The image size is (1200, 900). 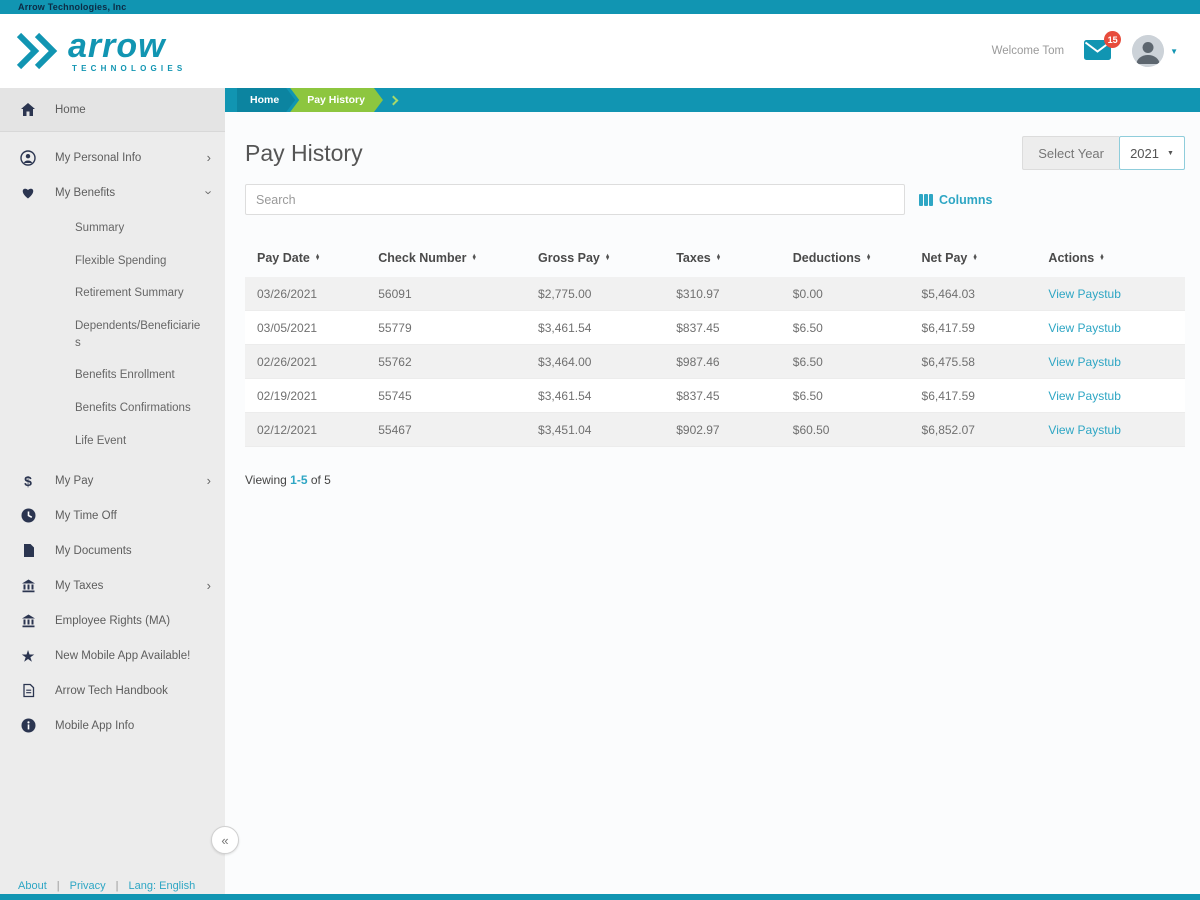 What do you see at coordinates (72, 7) in the screenshot?
I see `company-name: Arrow Technologies, Inc` at bounding box center [72, 7].